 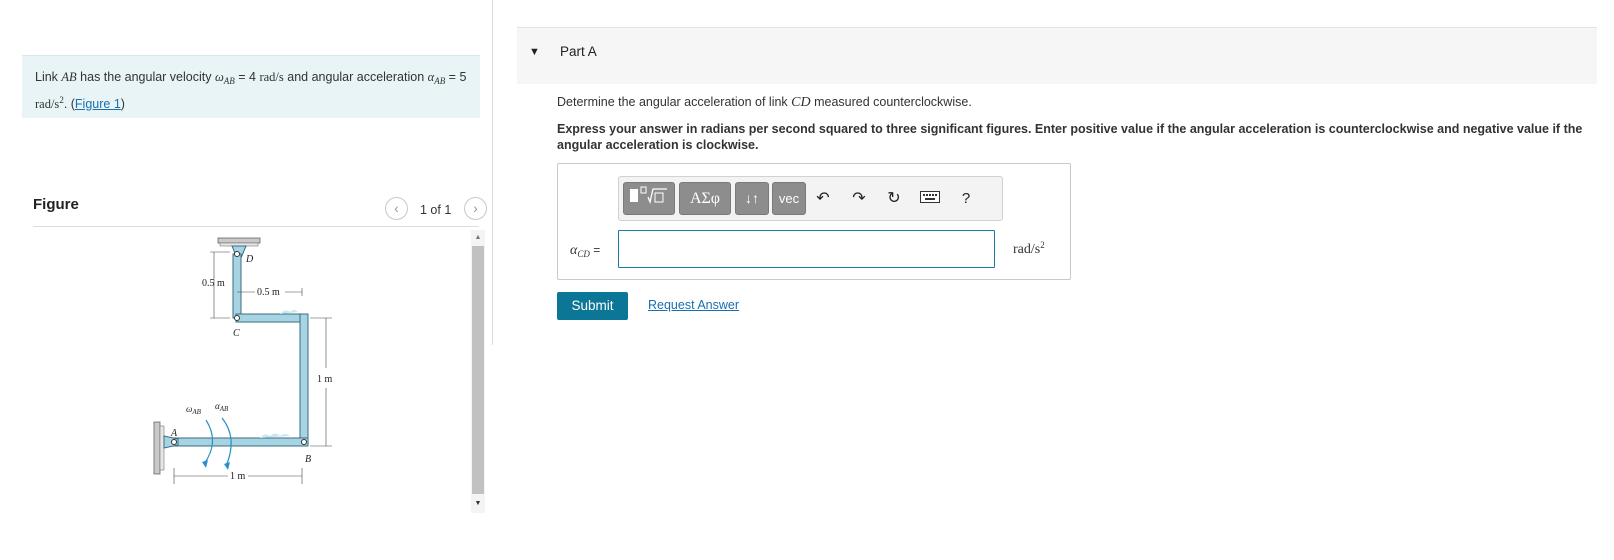 I want to click on submit-button: Submit, so click(x=592, y=306).